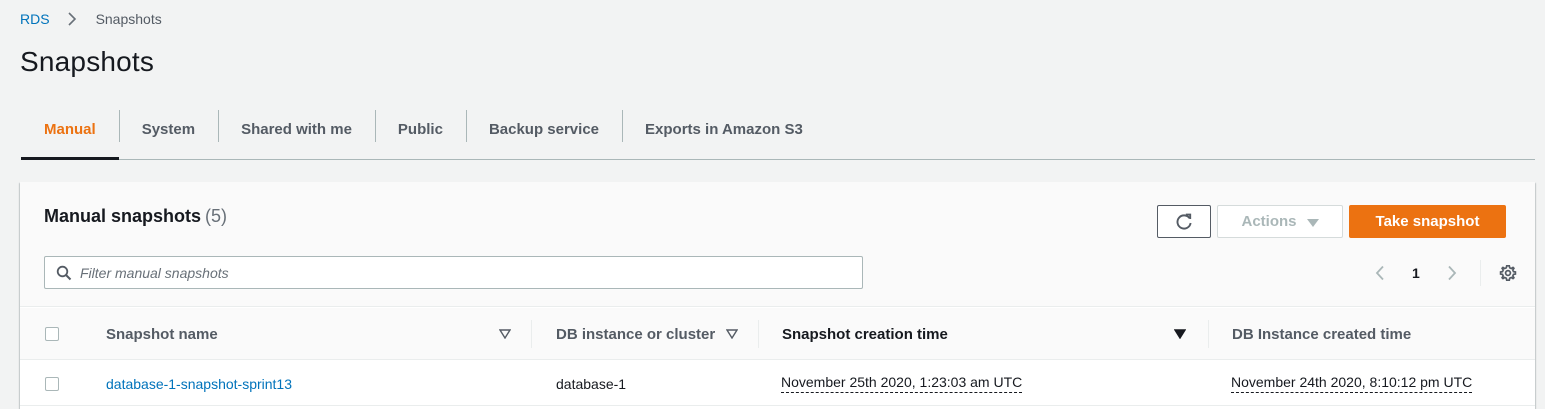 This screenshot has width=1545, height=409. I want to click on db-instance-created-time: November 24th 2020, 8:10:12 pm UTC, so click(1352, 383).